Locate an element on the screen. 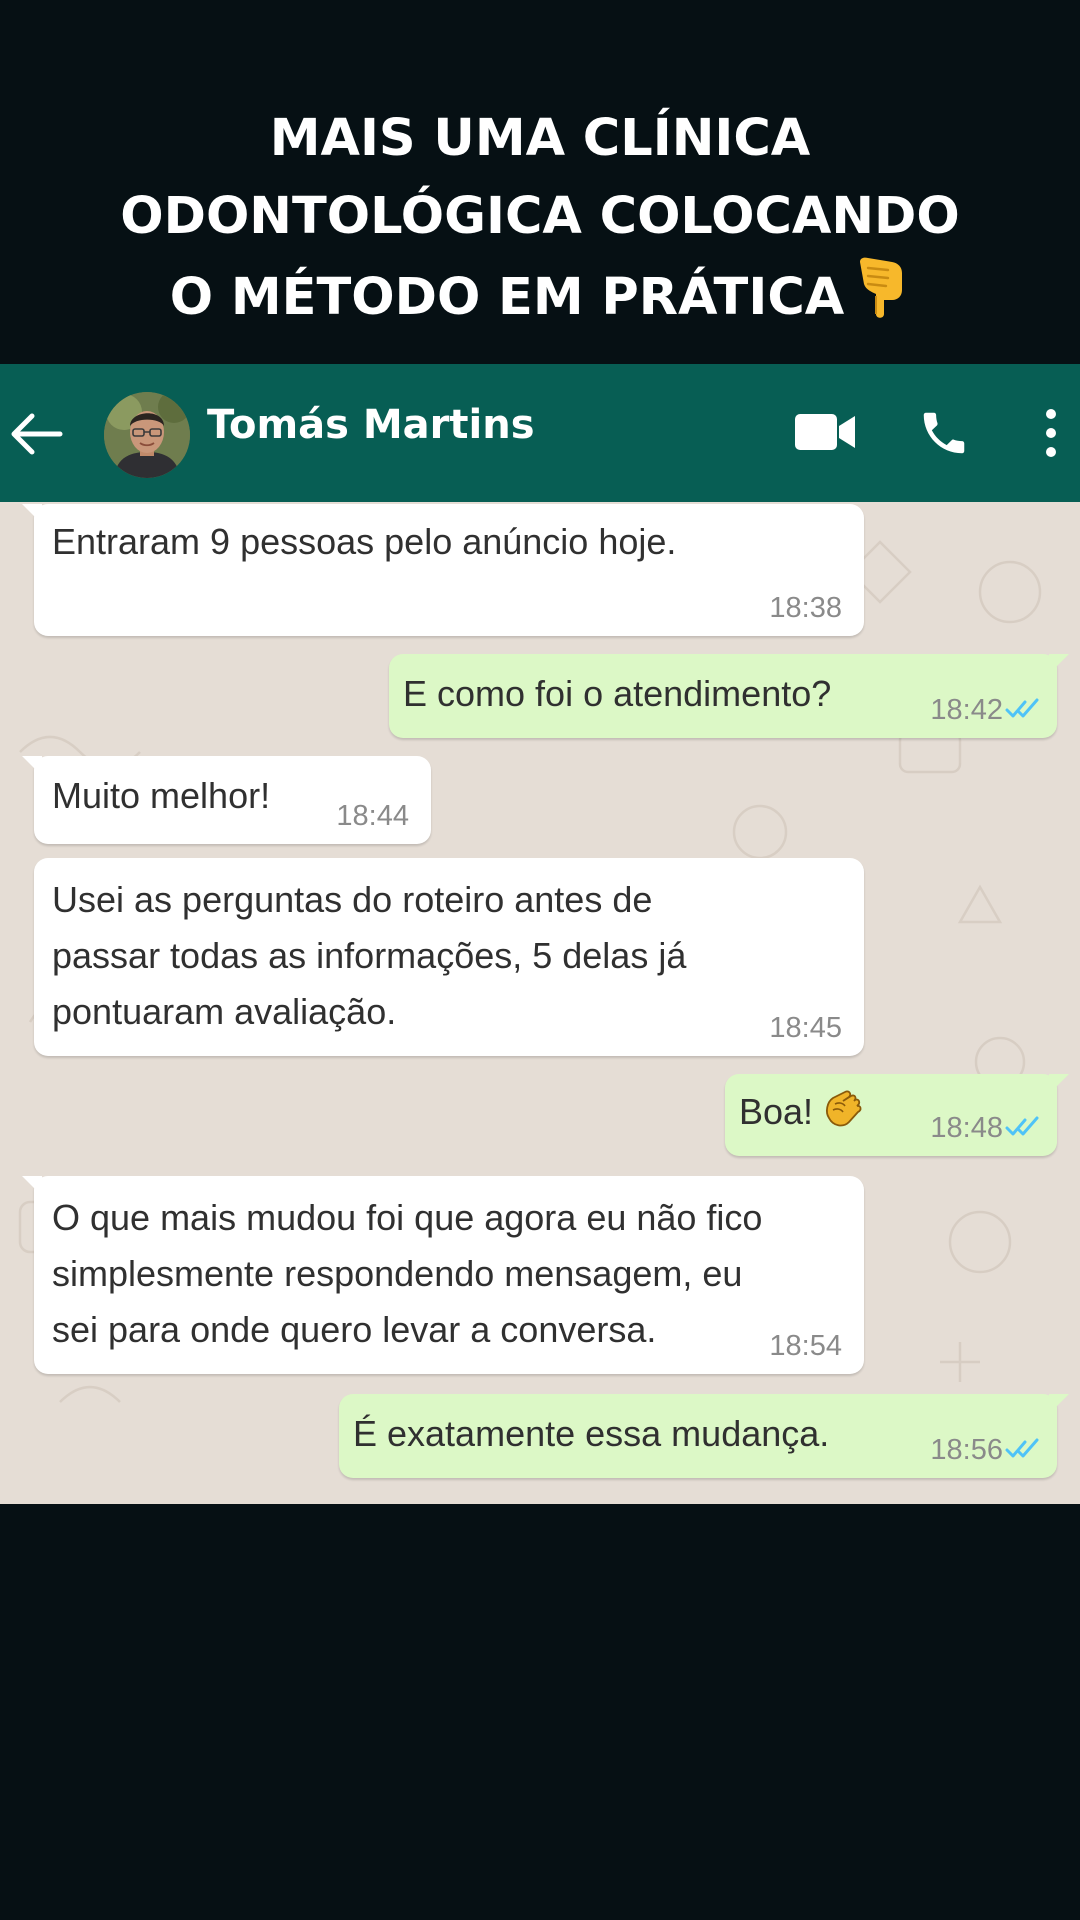  message-line: passar todas as informações, 5 delas já is located at coordinates (369, 955).